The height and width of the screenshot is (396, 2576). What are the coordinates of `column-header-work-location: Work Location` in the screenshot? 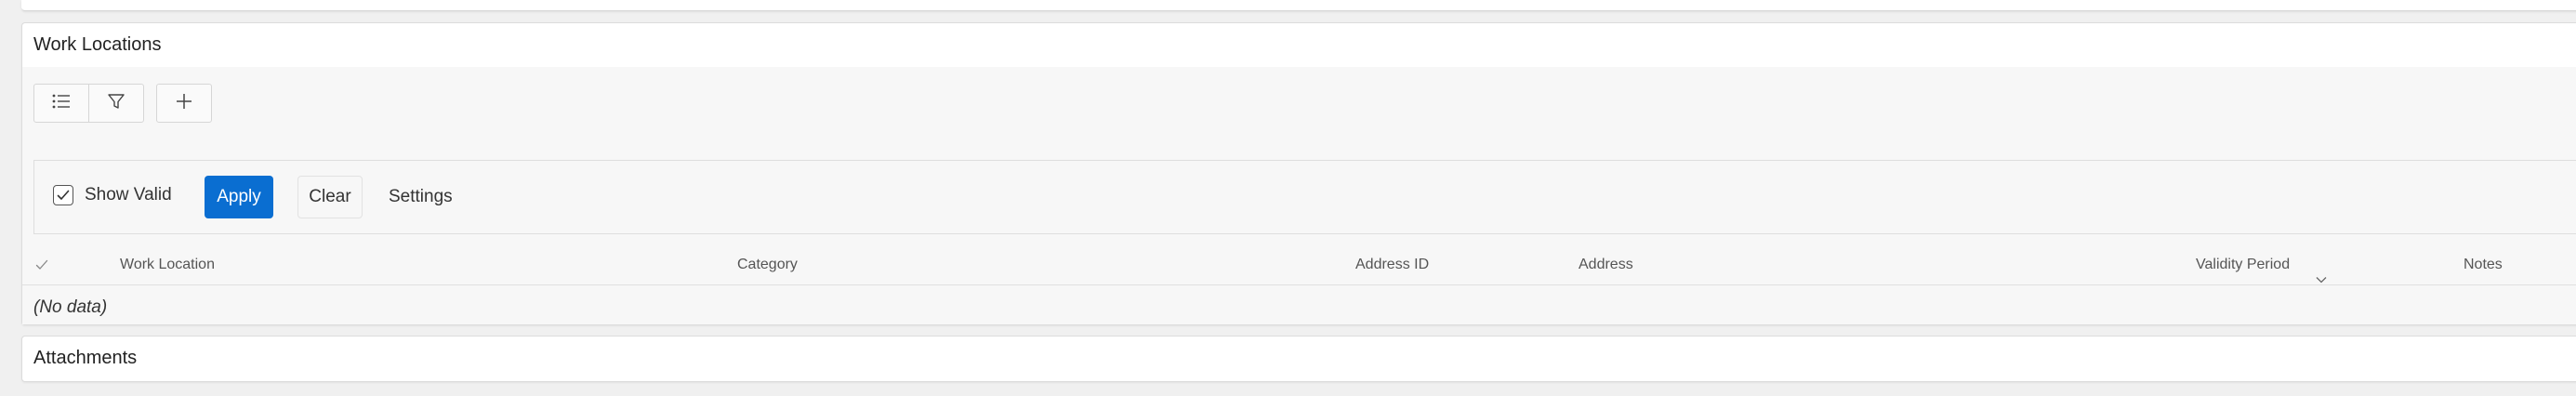 It's located at (167, 265).